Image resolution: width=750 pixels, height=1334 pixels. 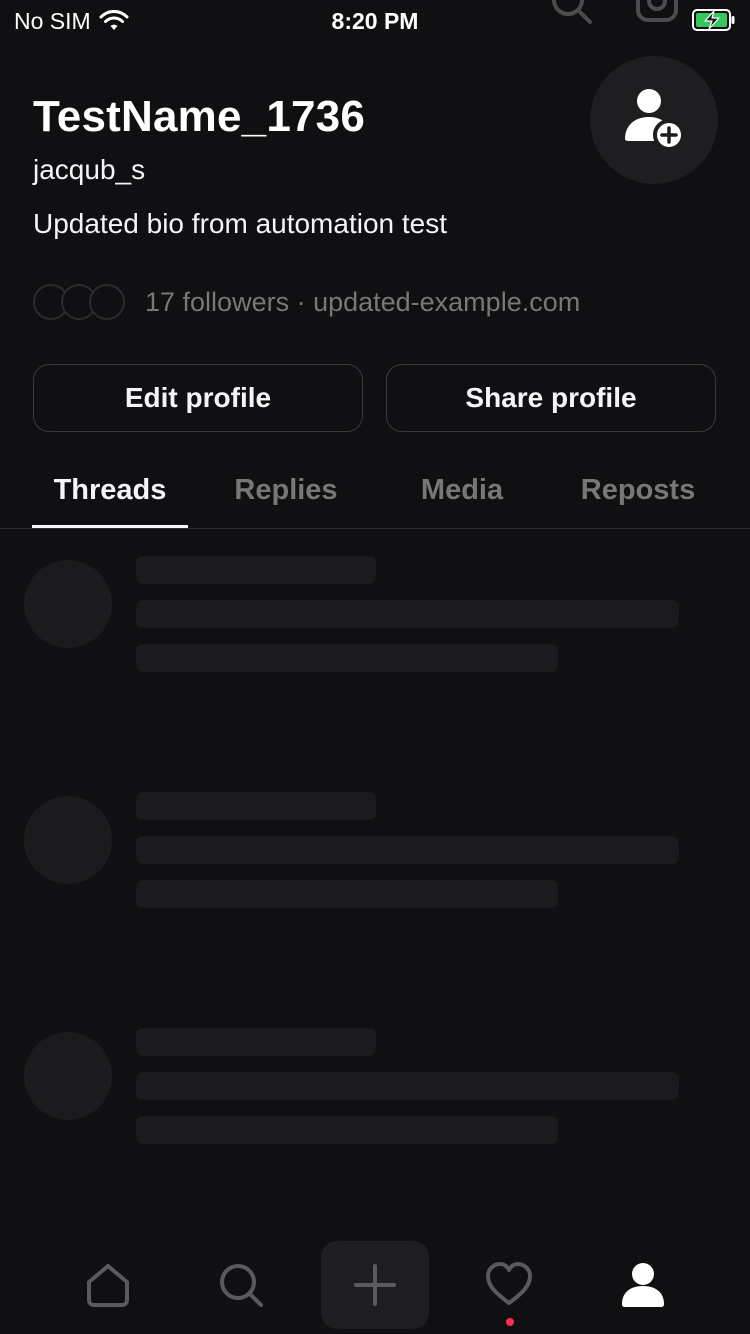 What do you see at coordinates (240, 223) in the screenshot?
I see `profile-bio: Updated bio from automation test` at bounding box center [240, 223].